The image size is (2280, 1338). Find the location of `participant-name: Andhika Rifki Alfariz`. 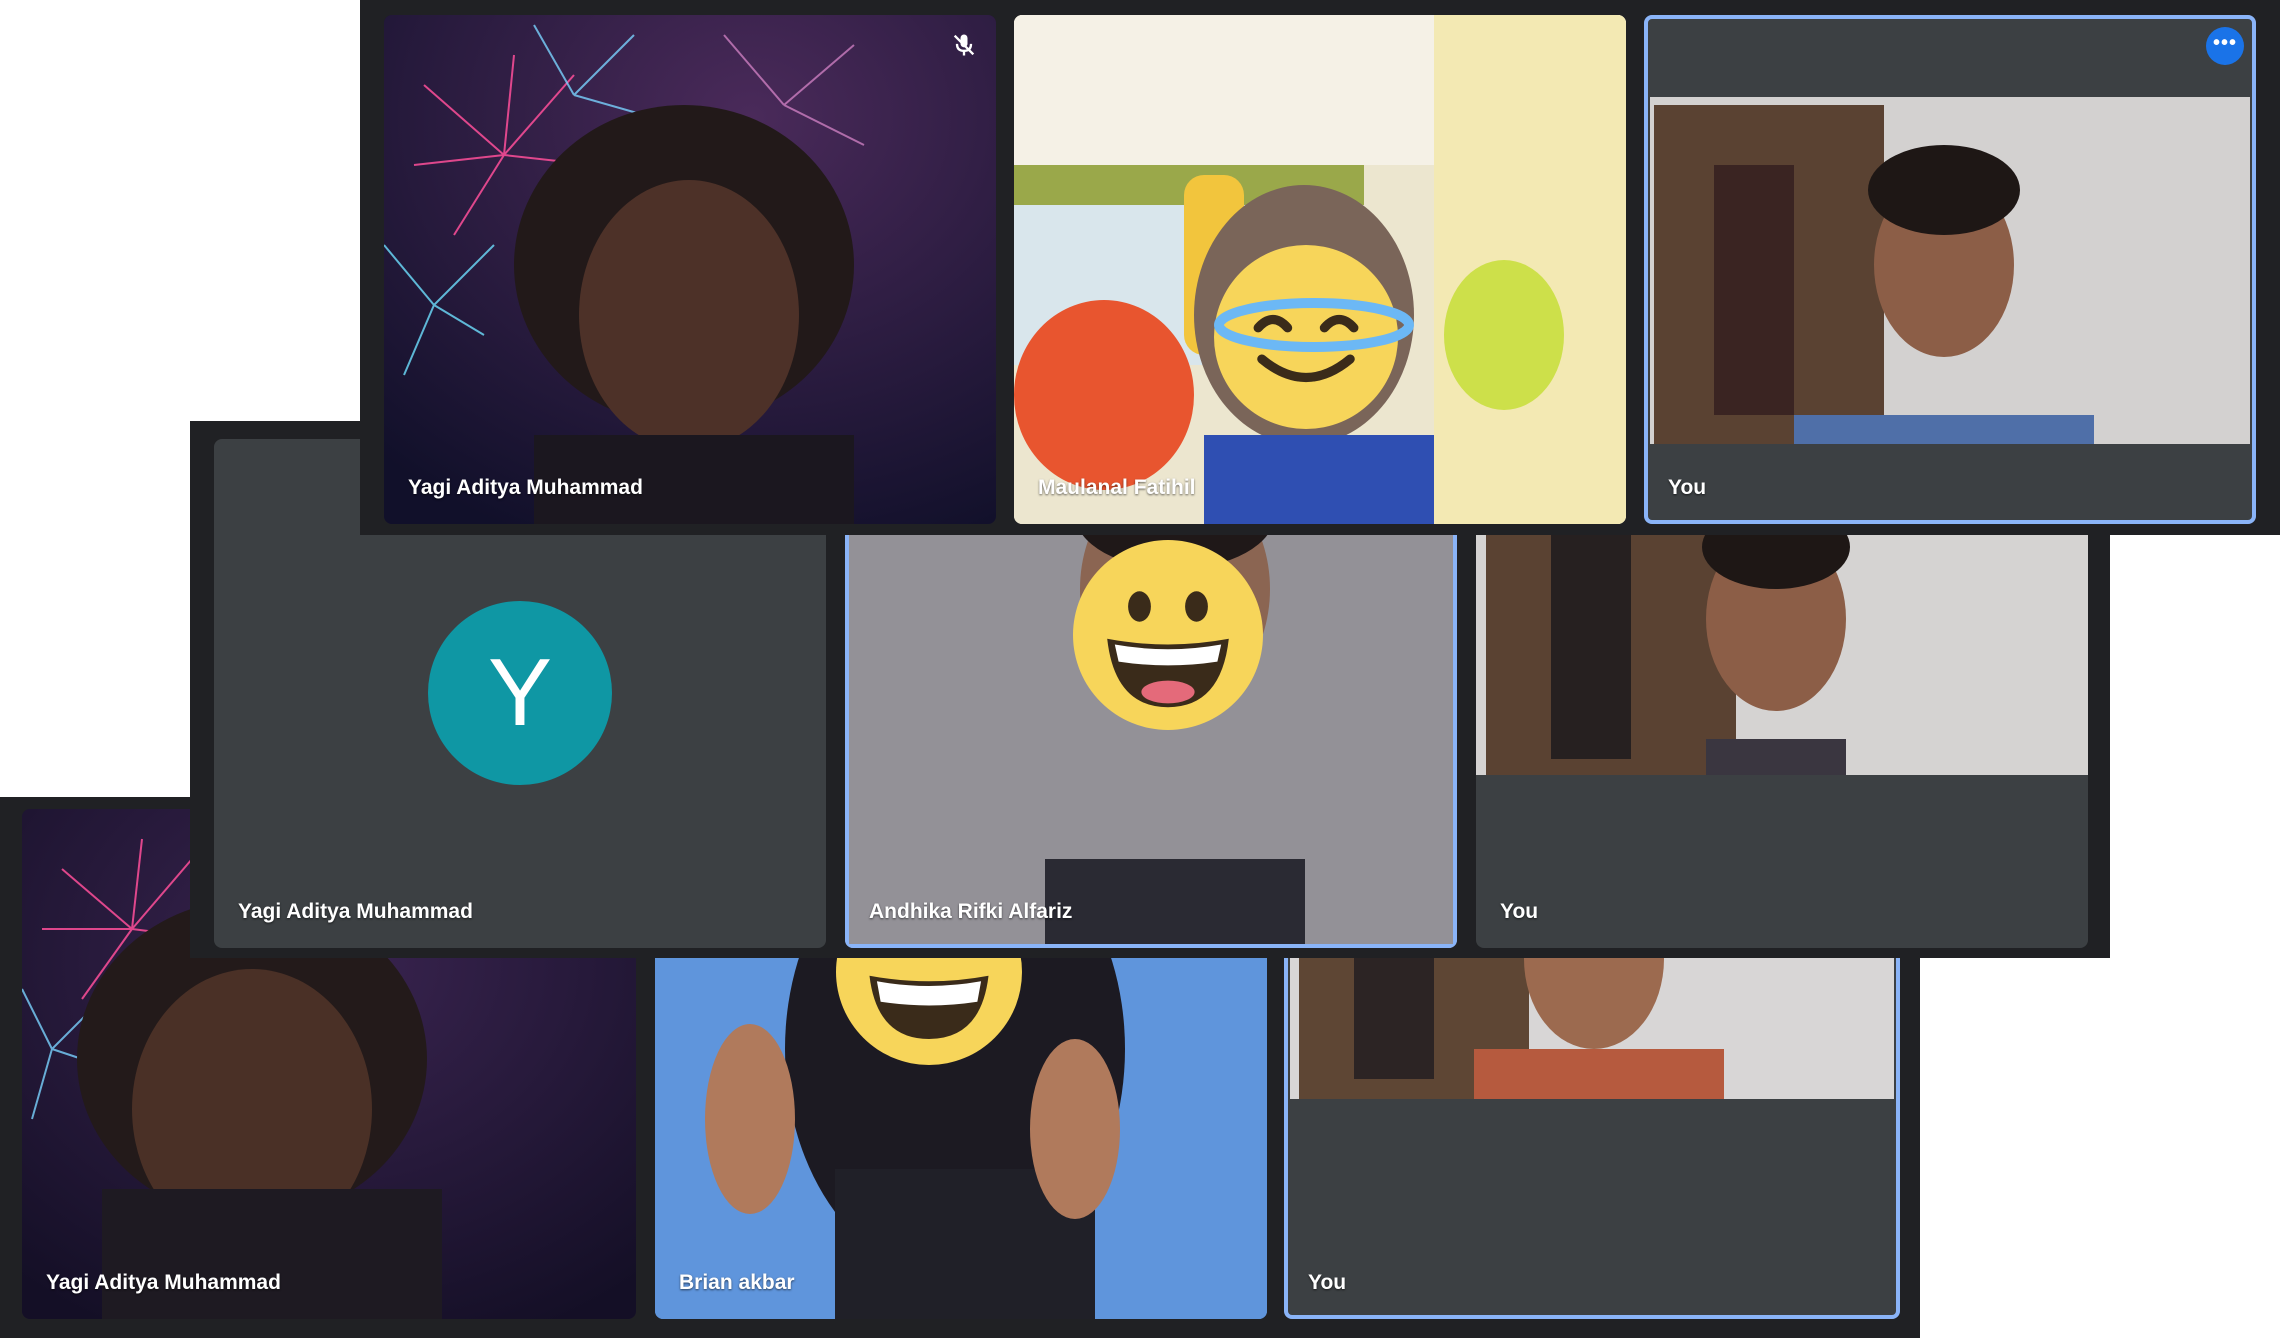

participant-name: Andhika Rifki Alfariz is located at coordinates (971, 911).